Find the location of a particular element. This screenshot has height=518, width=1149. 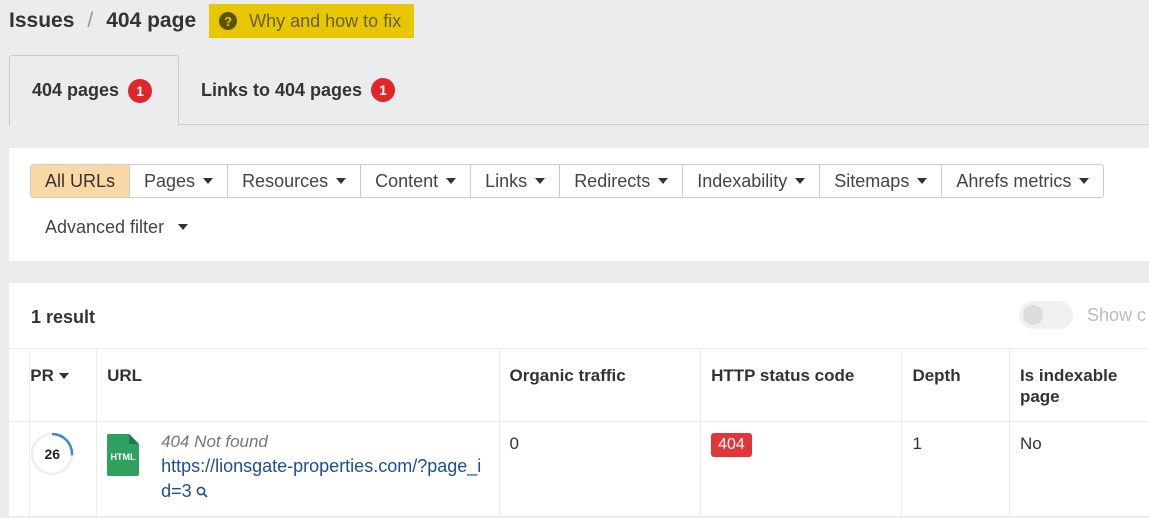

column-label: Depth is located at coordinates (936, 375).